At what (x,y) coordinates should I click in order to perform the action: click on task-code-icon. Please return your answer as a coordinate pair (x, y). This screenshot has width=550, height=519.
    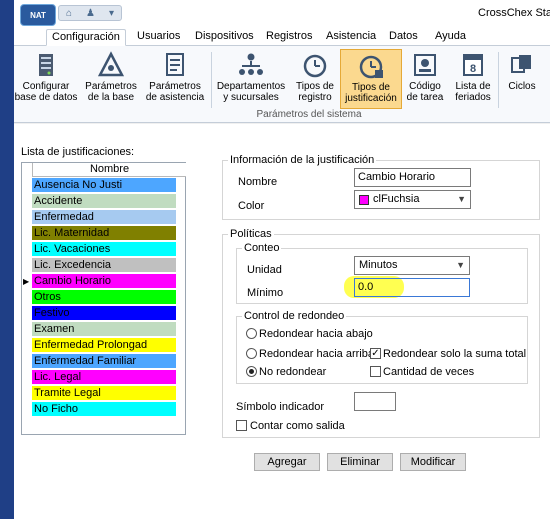
    Looking at the image, I should click on (425, 65).